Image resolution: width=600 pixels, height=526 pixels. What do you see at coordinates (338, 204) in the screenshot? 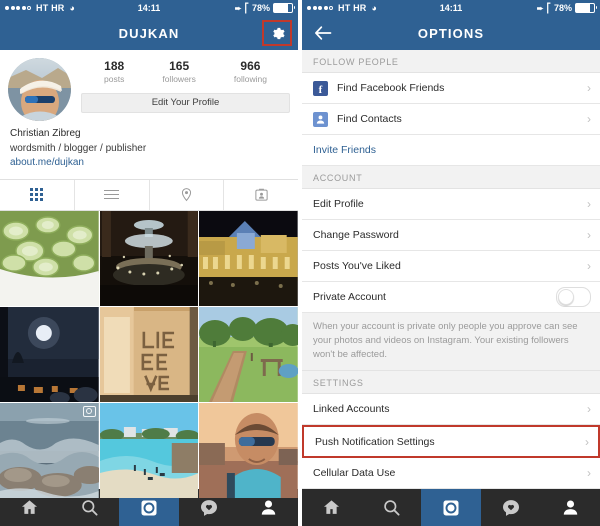
I see `row-label: Edit Profile` at bounding box center [338, 204].